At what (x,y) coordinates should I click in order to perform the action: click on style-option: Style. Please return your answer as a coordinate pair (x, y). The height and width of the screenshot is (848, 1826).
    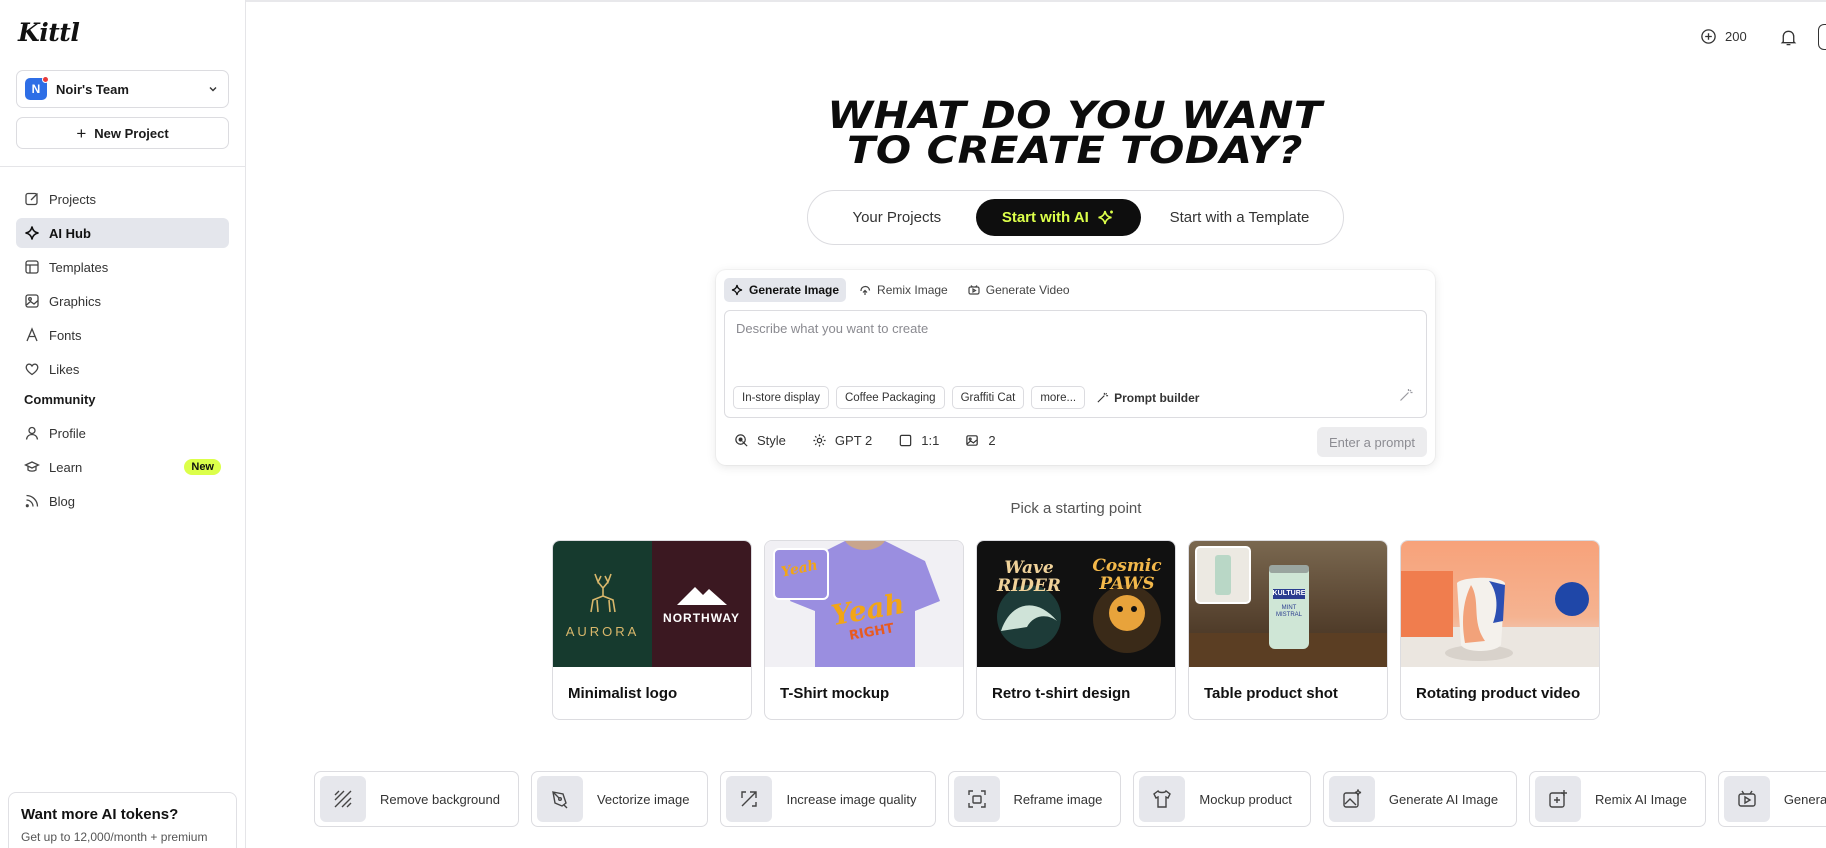
    Looking at the image, I should click on (760, 440).